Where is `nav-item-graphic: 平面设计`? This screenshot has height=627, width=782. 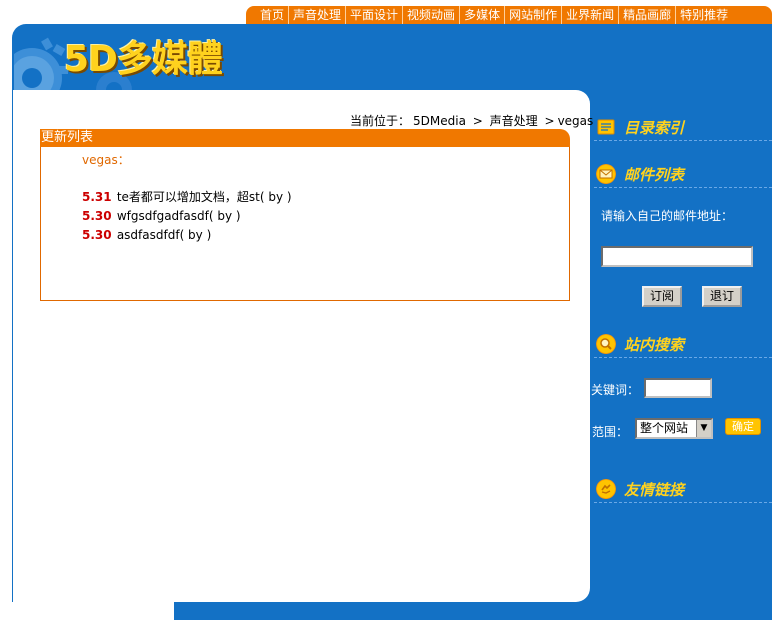 nav-item-graphic: 平面设计 is located at coordinates (375, 15).